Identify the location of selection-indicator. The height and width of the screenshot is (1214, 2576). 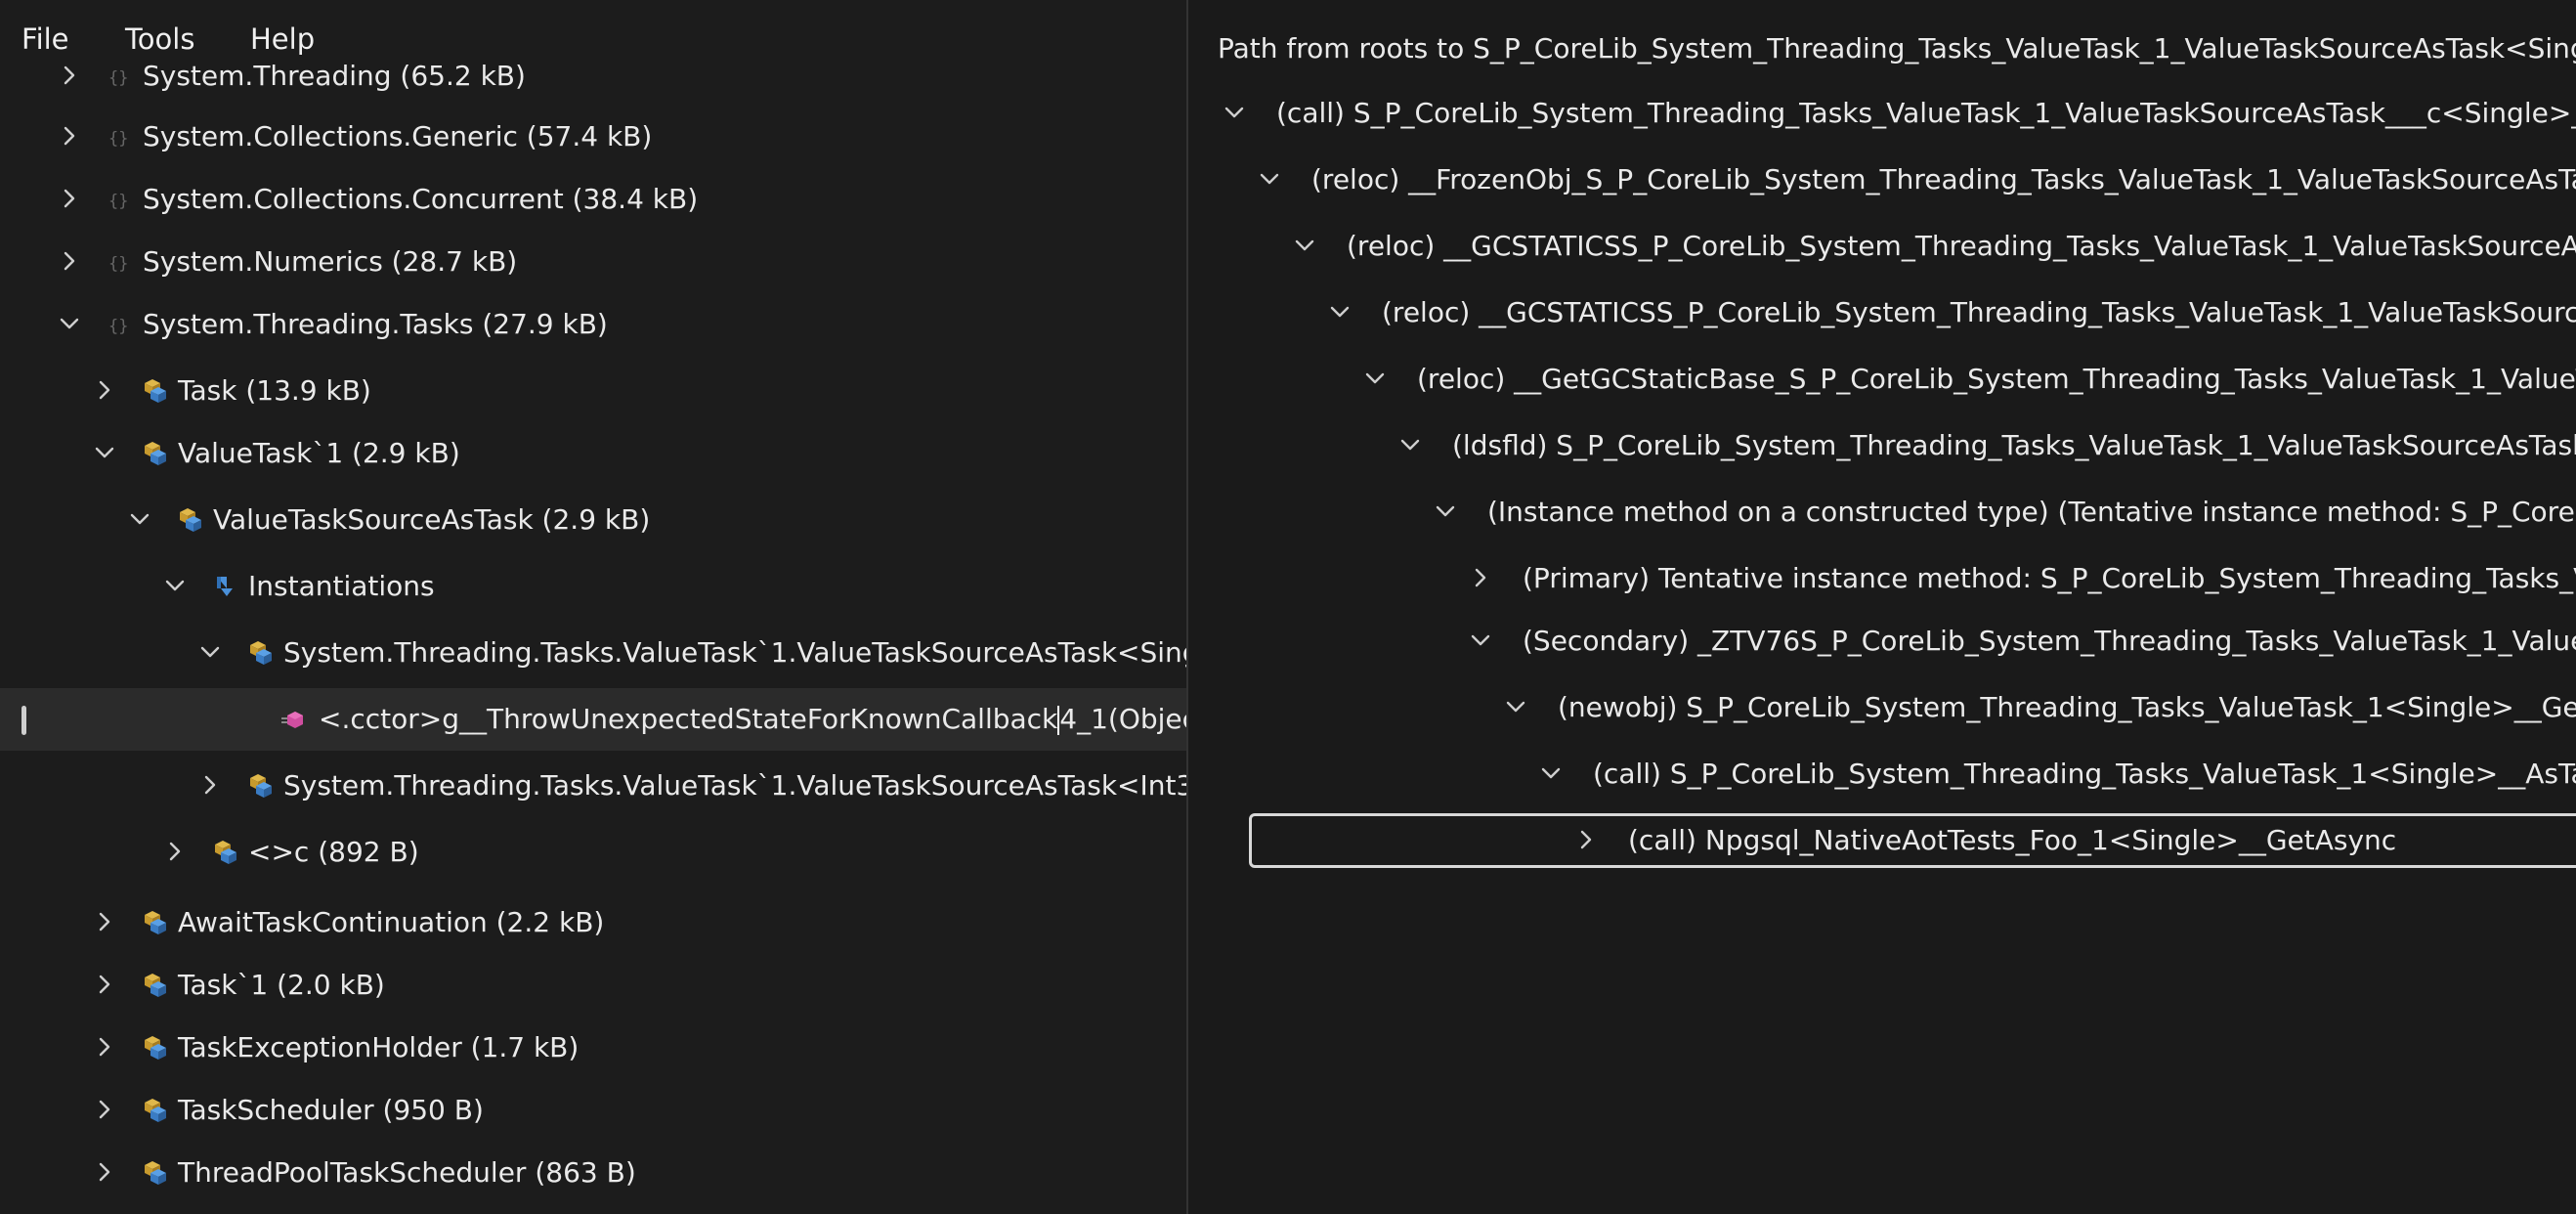
(23, 721).